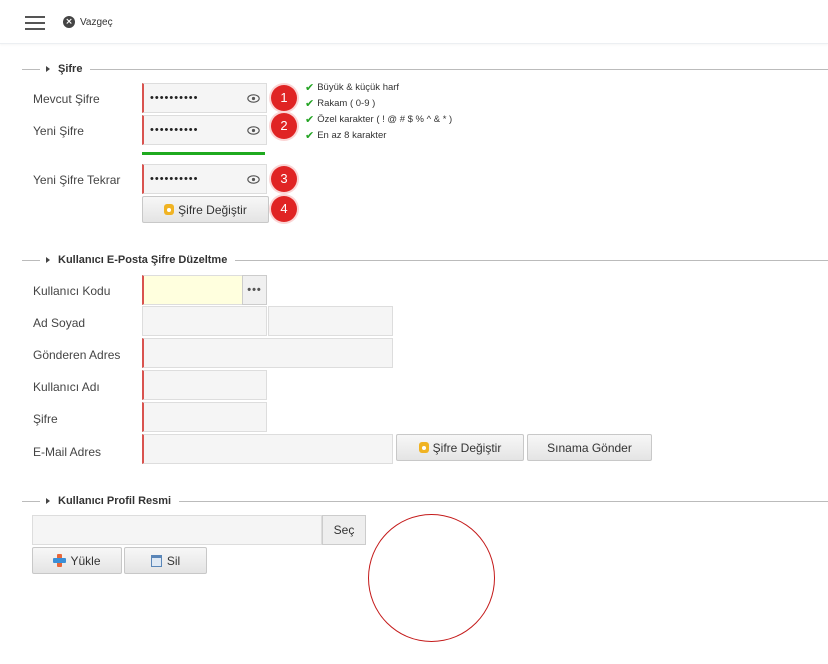 The width and height of the screenshot is (828, 664). I want to click on email-address-input, so click(267, 449).